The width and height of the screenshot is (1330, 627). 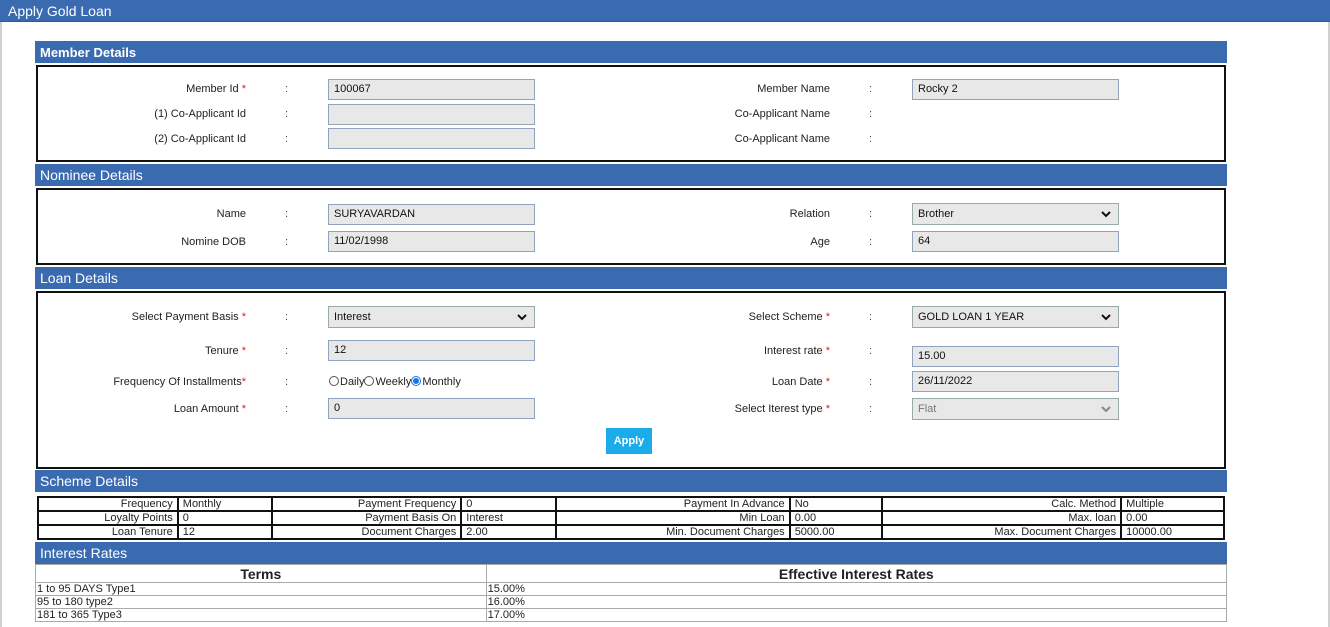 I want to click on scheme-key-cell: Payment Frequency, so click(x=366, y=504).